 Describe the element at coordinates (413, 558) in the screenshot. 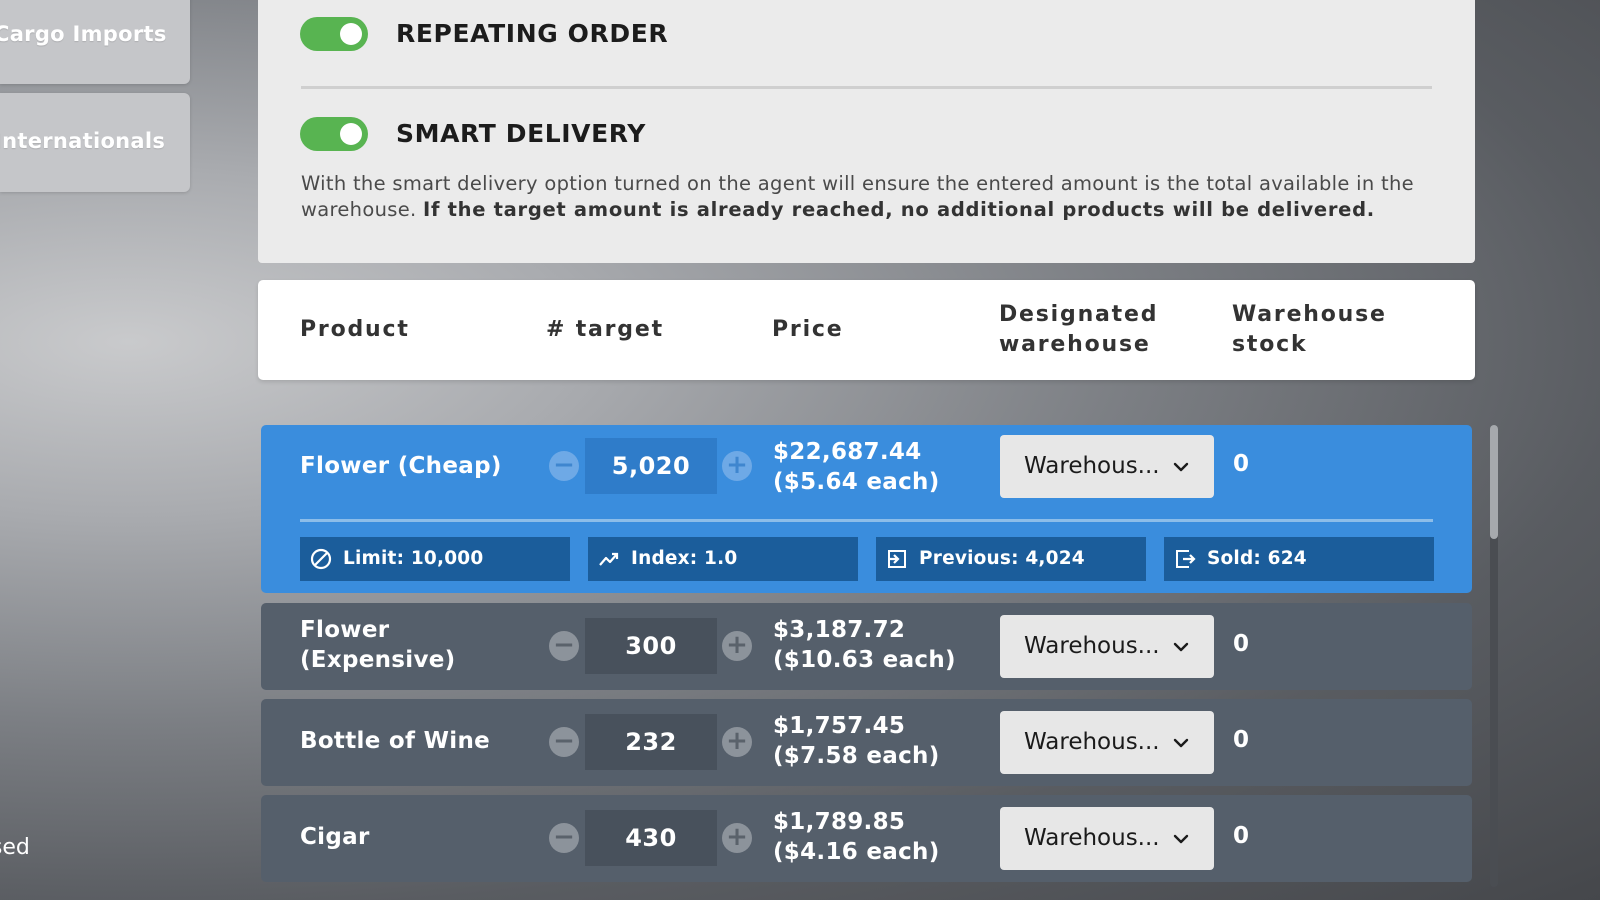

I see `limit-stat-text: Limit: 10,000` at that location.